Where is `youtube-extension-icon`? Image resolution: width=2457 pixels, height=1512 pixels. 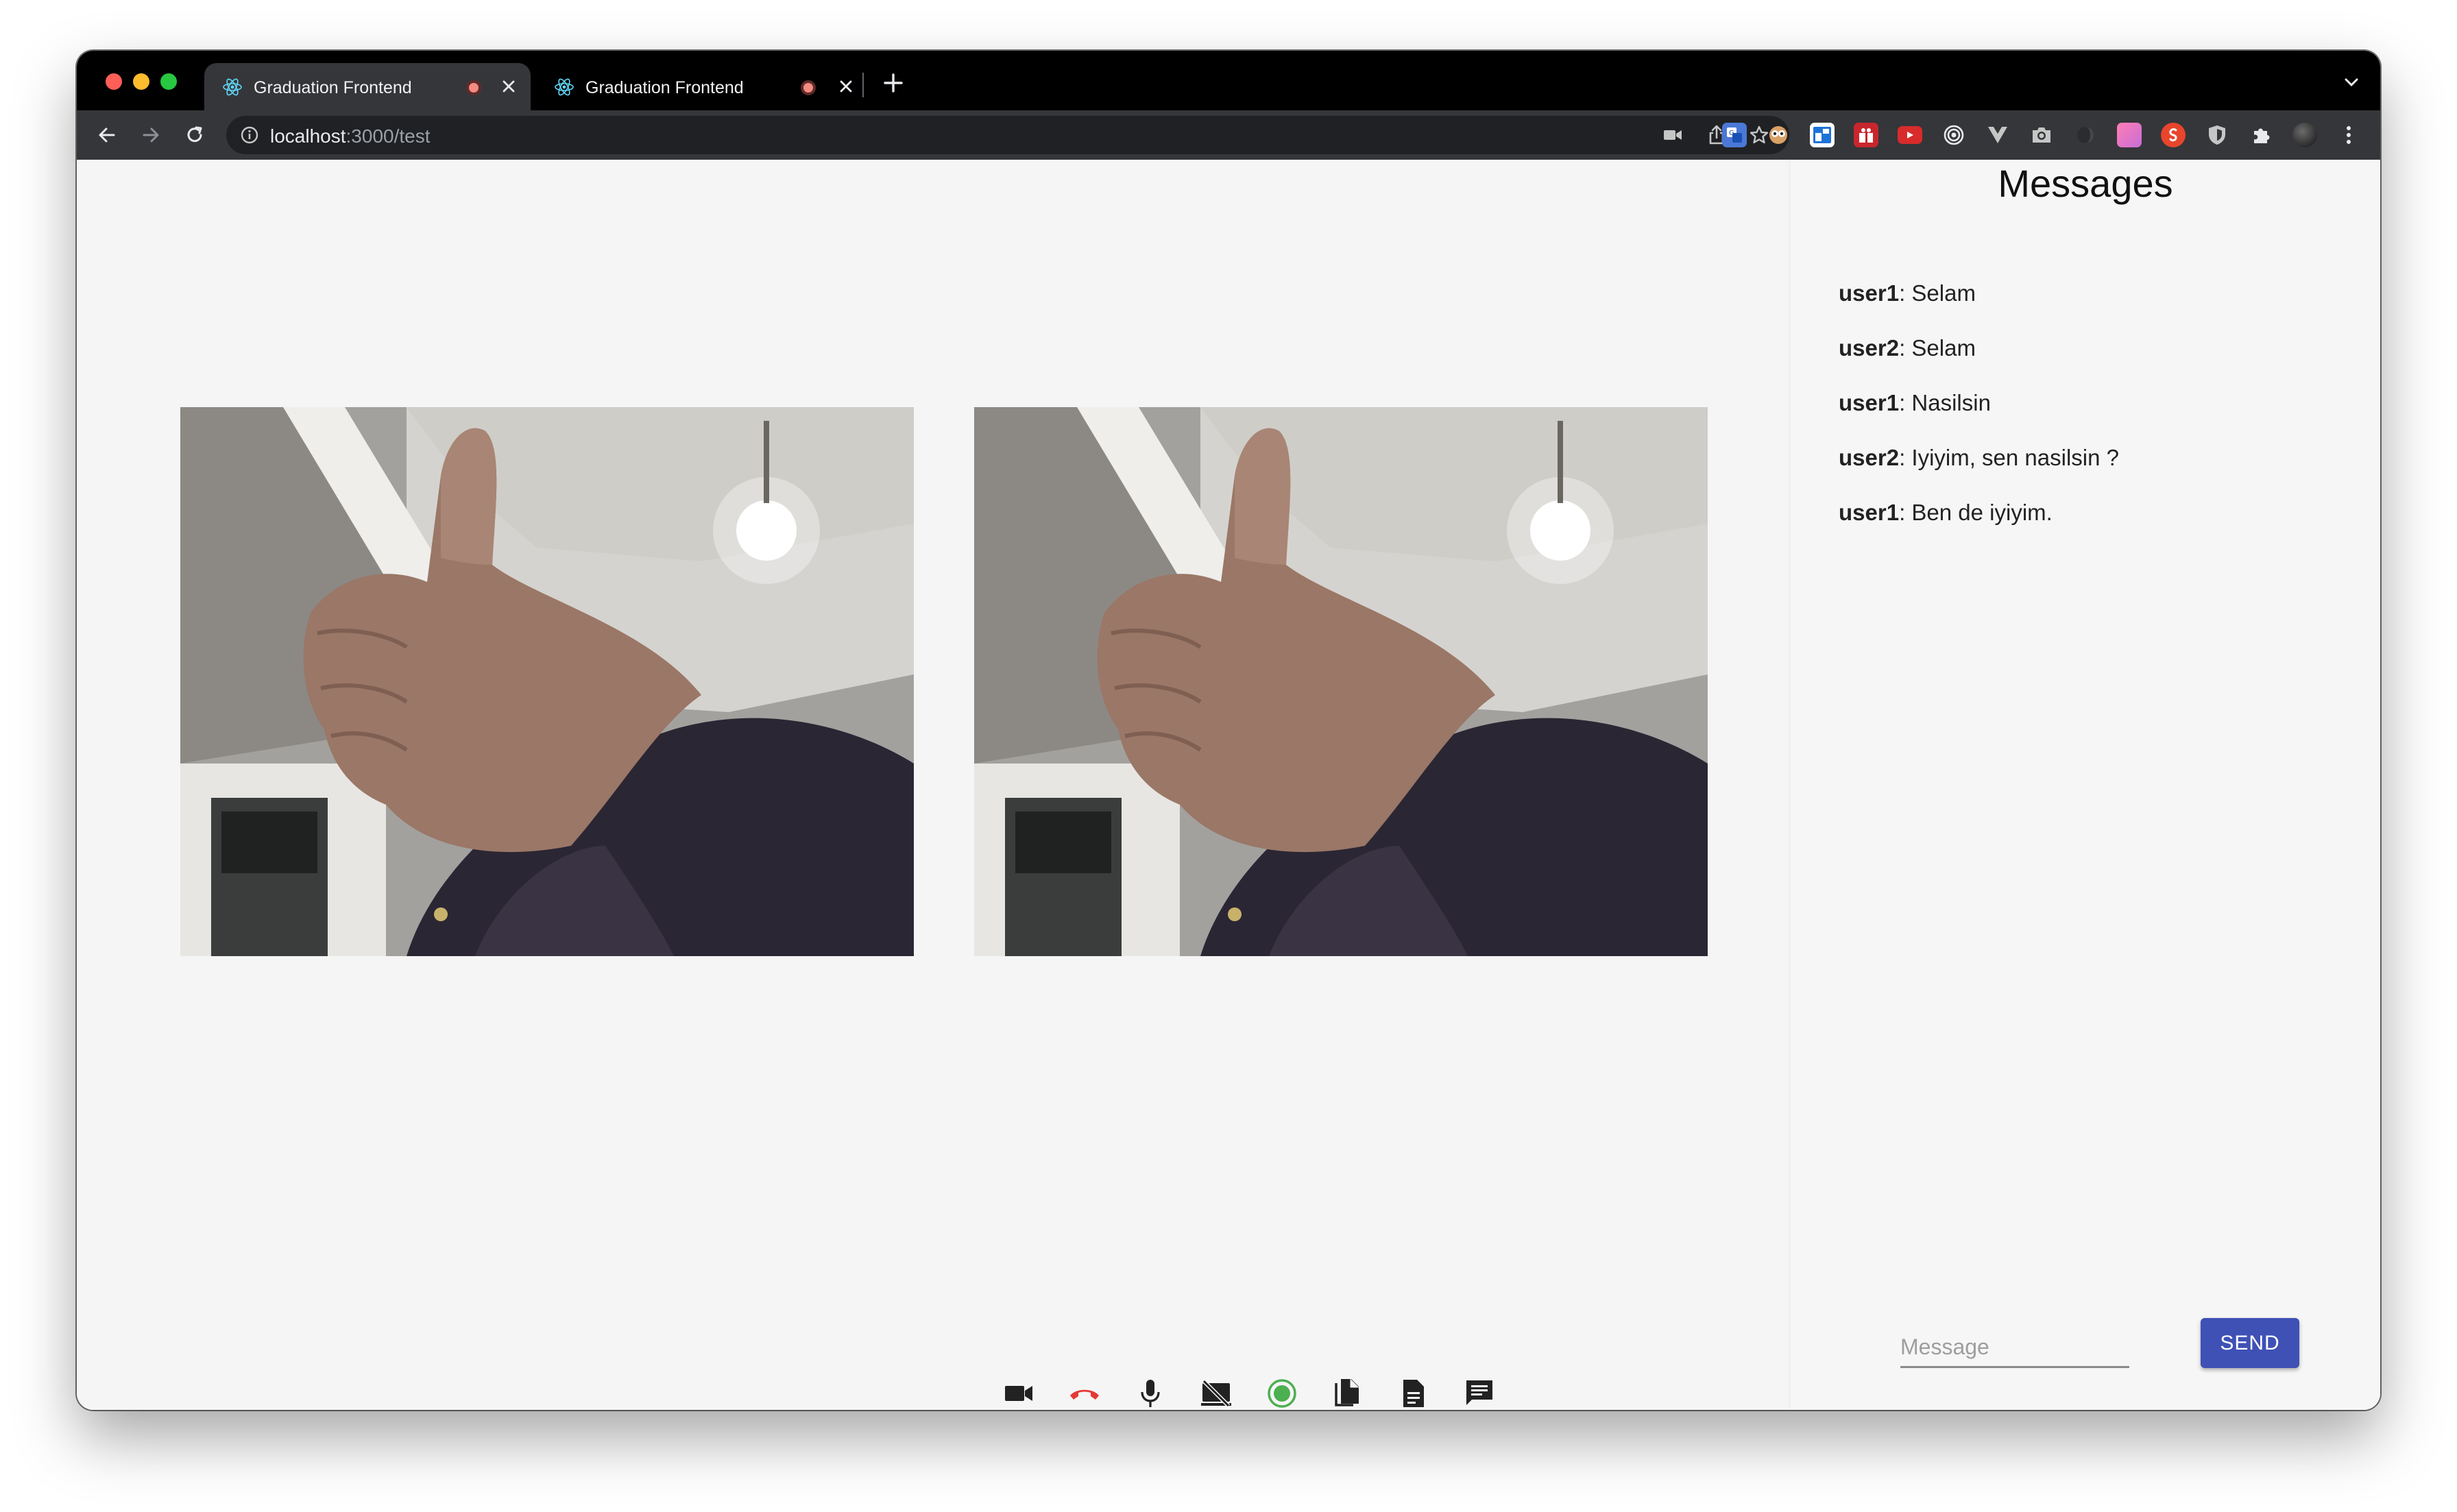 youtube-extension-icon is located at coordinates (1910, 135).